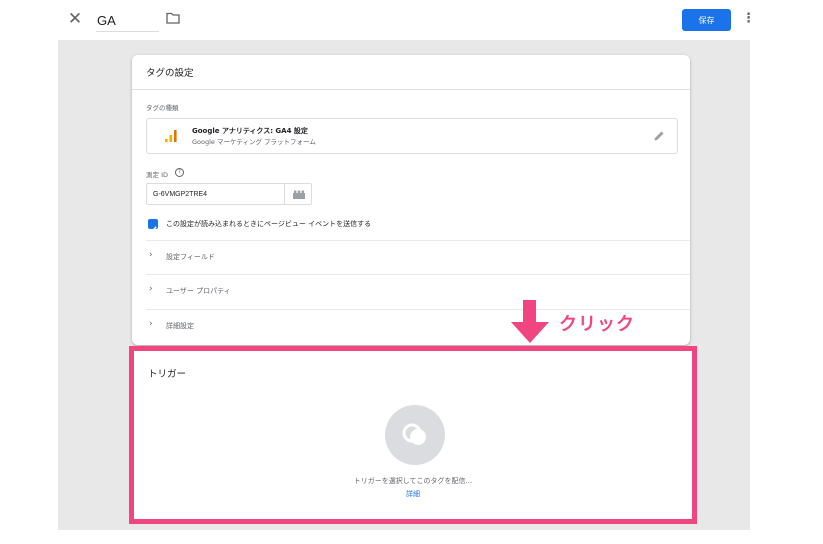 The height and width of the screenshot is (544, 823). Describe the element at coordinates (190, 257) in the screenshot. I see `section-label: 設定フィールド` at that location.